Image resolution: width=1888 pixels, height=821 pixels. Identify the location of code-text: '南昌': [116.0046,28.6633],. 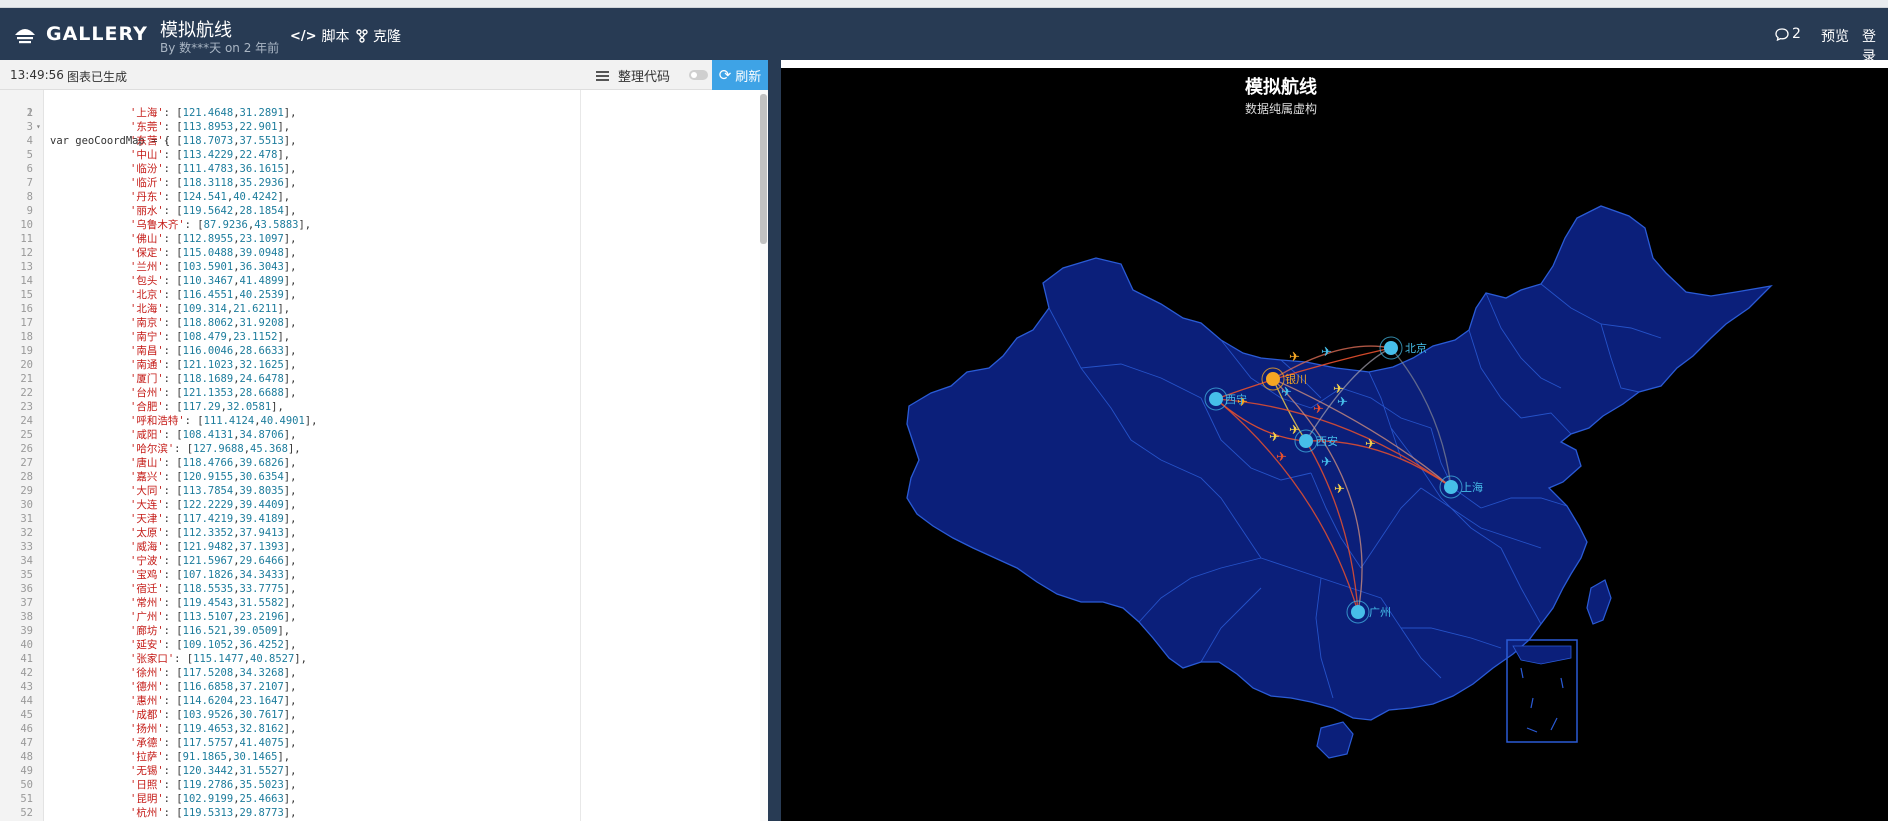
(213, 351).